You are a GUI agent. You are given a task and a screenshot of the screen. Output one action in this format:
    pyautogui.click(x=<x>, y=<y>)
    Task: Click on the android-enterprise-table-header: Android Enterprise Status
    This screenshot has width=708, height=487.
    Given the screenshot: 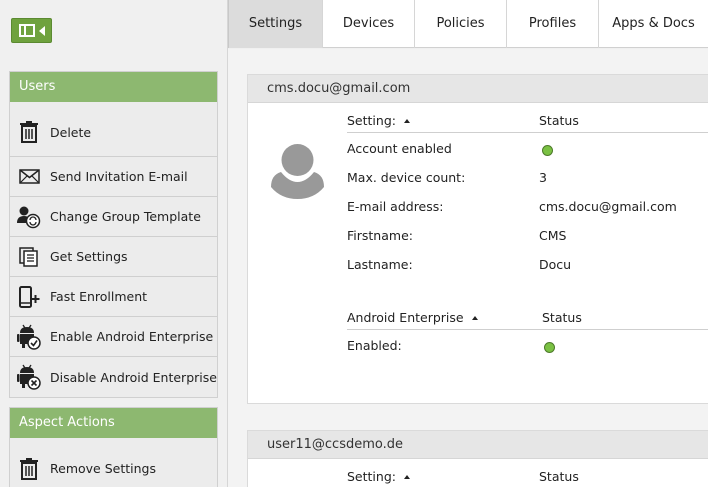 What is the action you would take?
    pyautogui.click(x=527, y=318)
    